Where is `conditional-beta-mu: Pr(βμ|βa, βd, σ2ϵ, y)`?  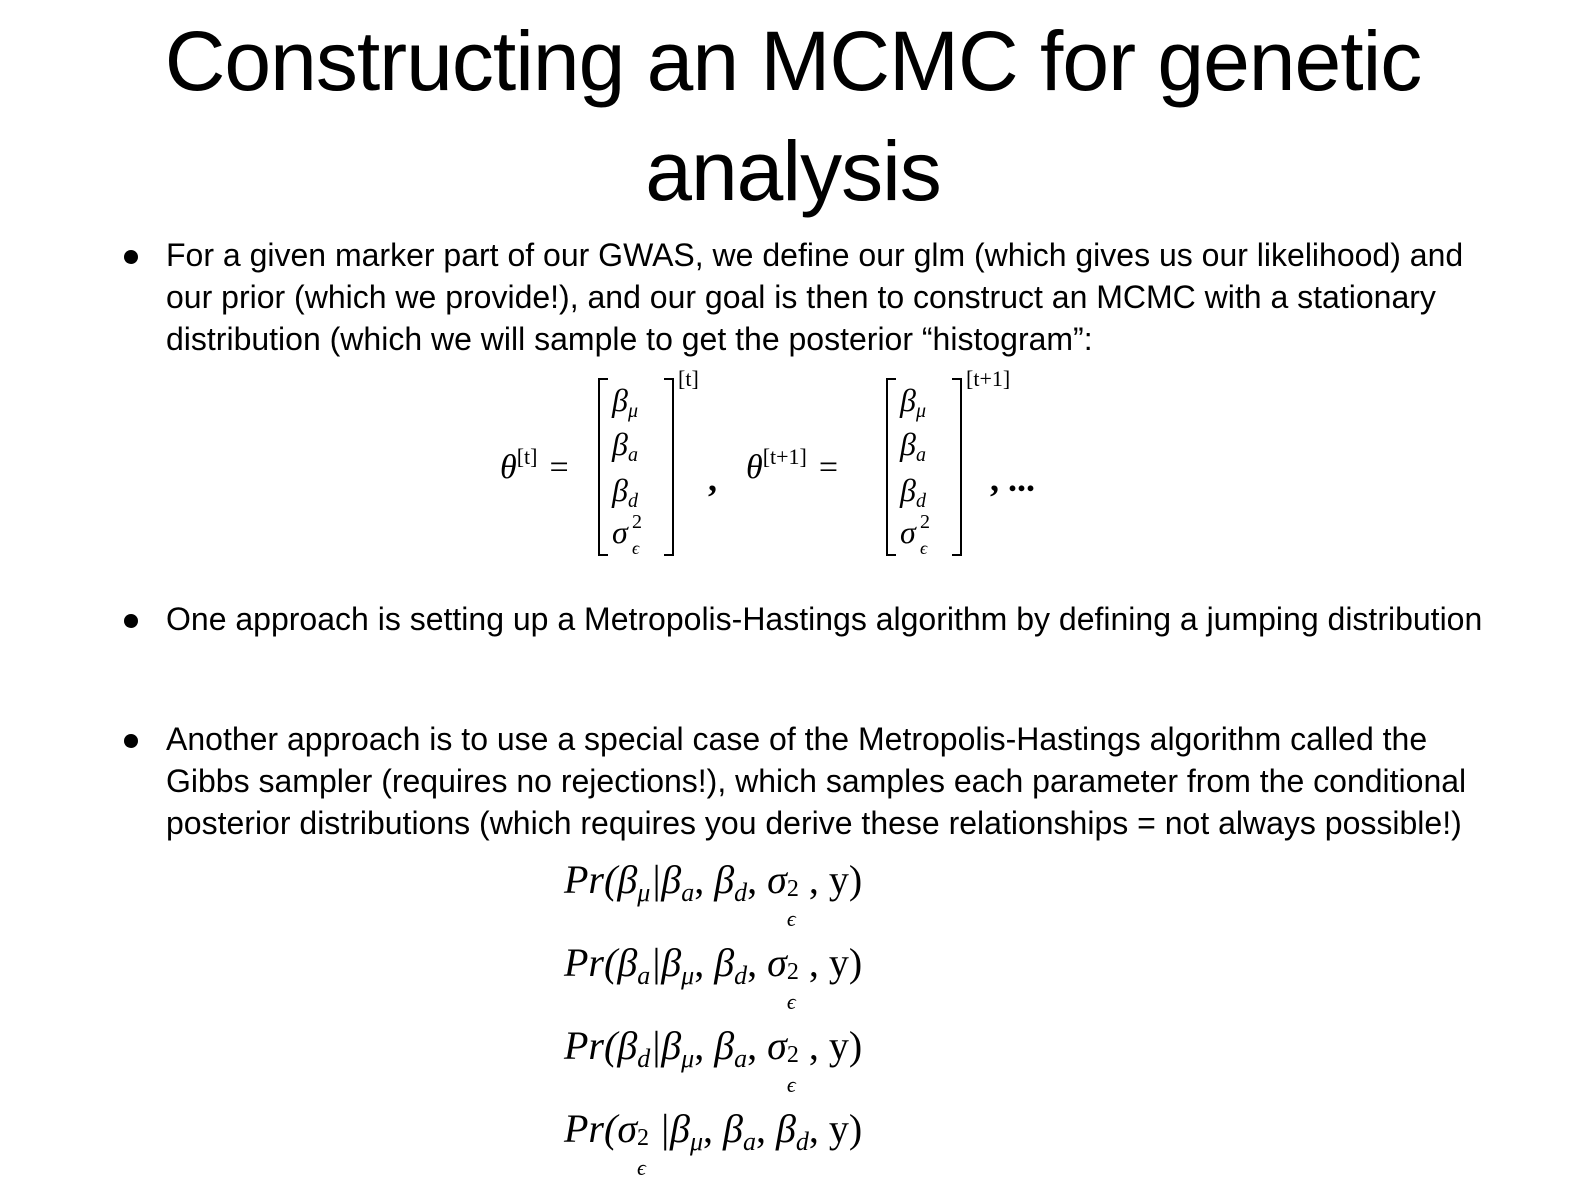 conditional-beta-mu: Pr(βμ|βa, βd, σ2ϵ, y) is located at coordinates (713, 894).